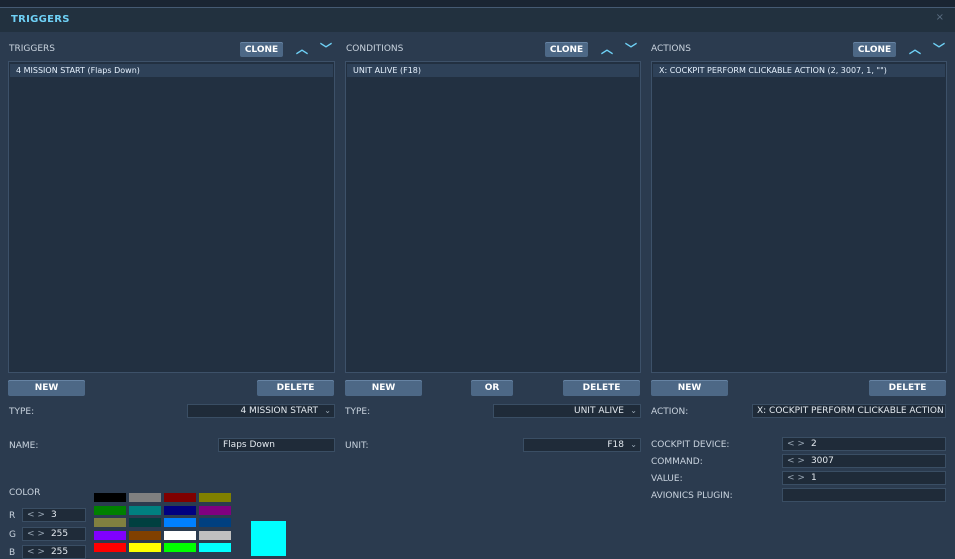 The width and height of the screenshot is (955, 559). I want to click on value-label: VALUE:, so click(667, 479).